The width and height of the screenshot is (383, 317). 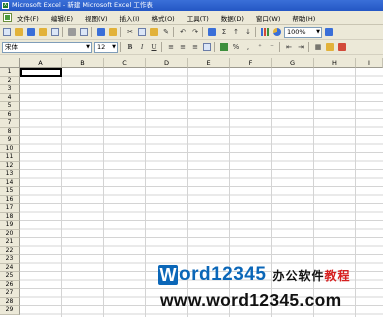 What do you see at coordinates (72, 32) in the screenshot?
I see `print-icon` at bounding box center [72, 32].